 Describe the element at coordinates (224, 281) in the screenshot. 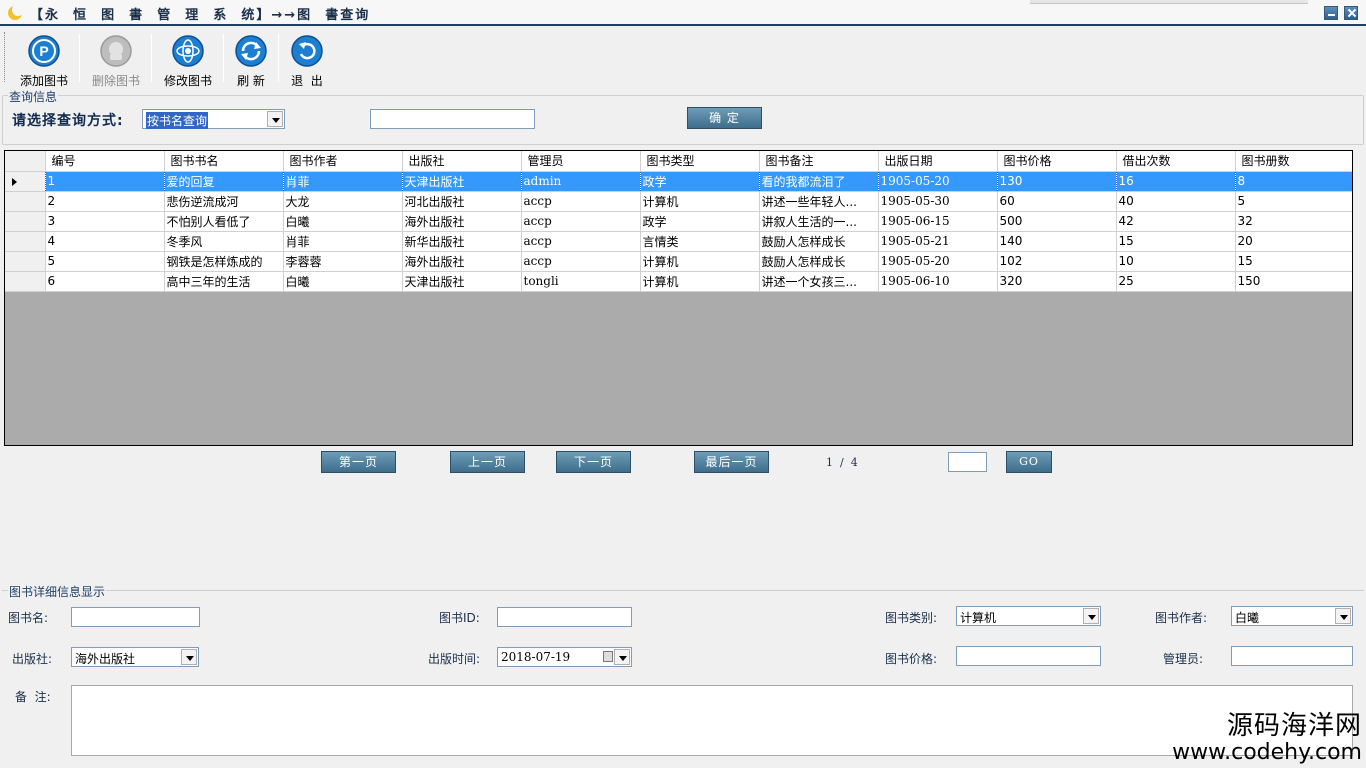

I see `table-cell: 高中三年的生活` at that location.